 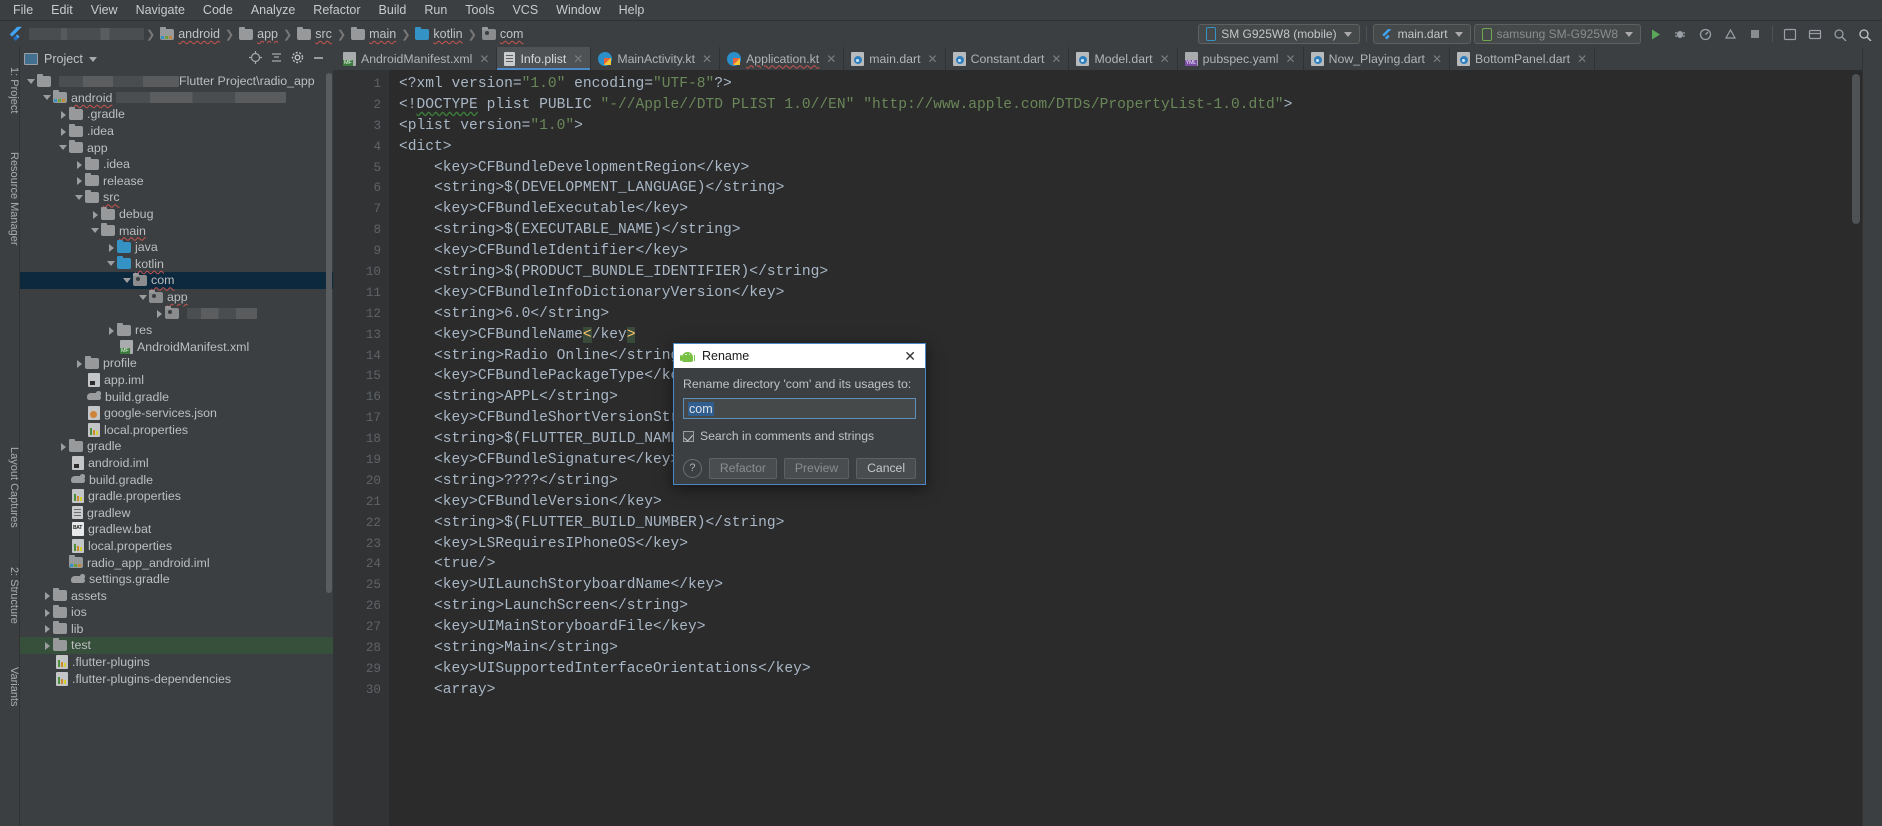 What do you see at coordinates (176, 512) in the screenshot?
I see `tree-node: gradlew` at bounding box center [176, 512].